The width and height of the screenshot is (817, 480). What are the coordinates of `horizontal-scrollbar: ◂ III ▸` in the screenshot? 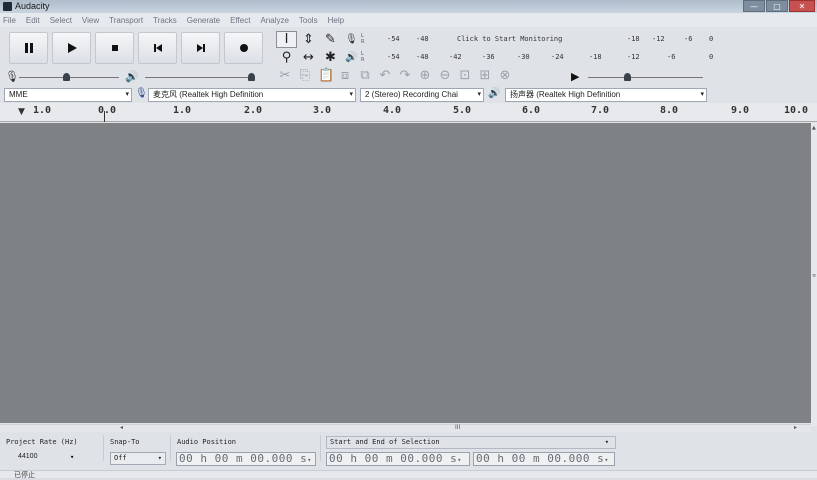 It's located at (405, 428).